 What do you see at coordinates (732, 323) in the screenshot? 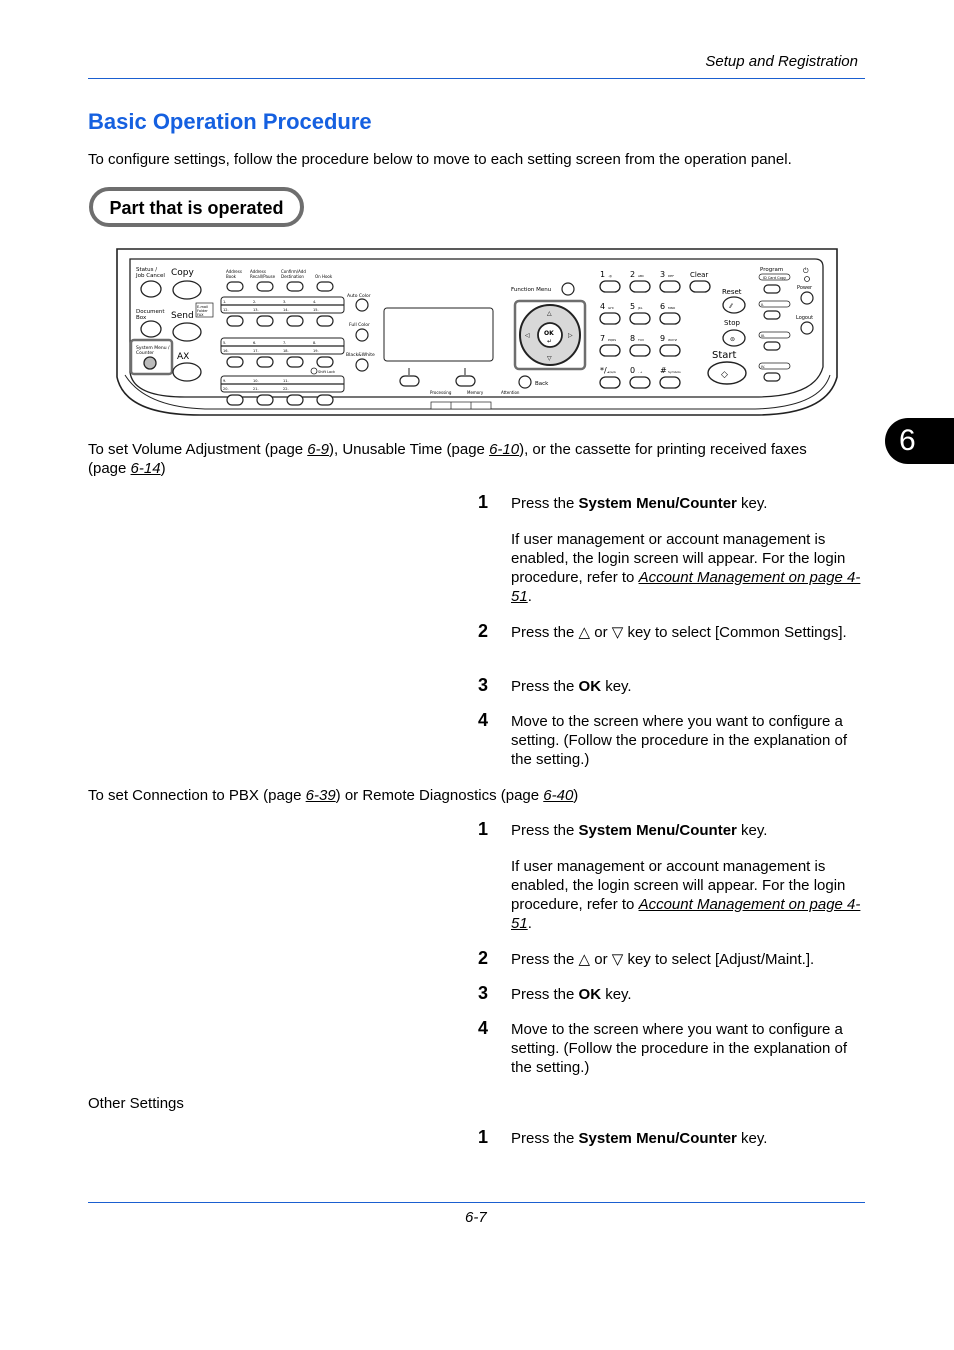
I see `stop-label: Stop` at bounding box center [732, 323].